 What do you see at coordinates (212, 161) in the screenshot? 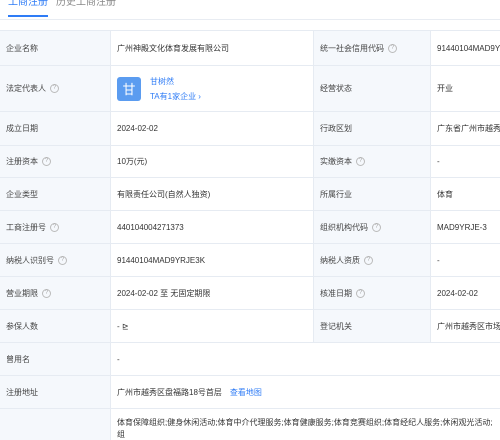
I see `reg-capital-value: 10万(元)` at bounding box center [212, 161].